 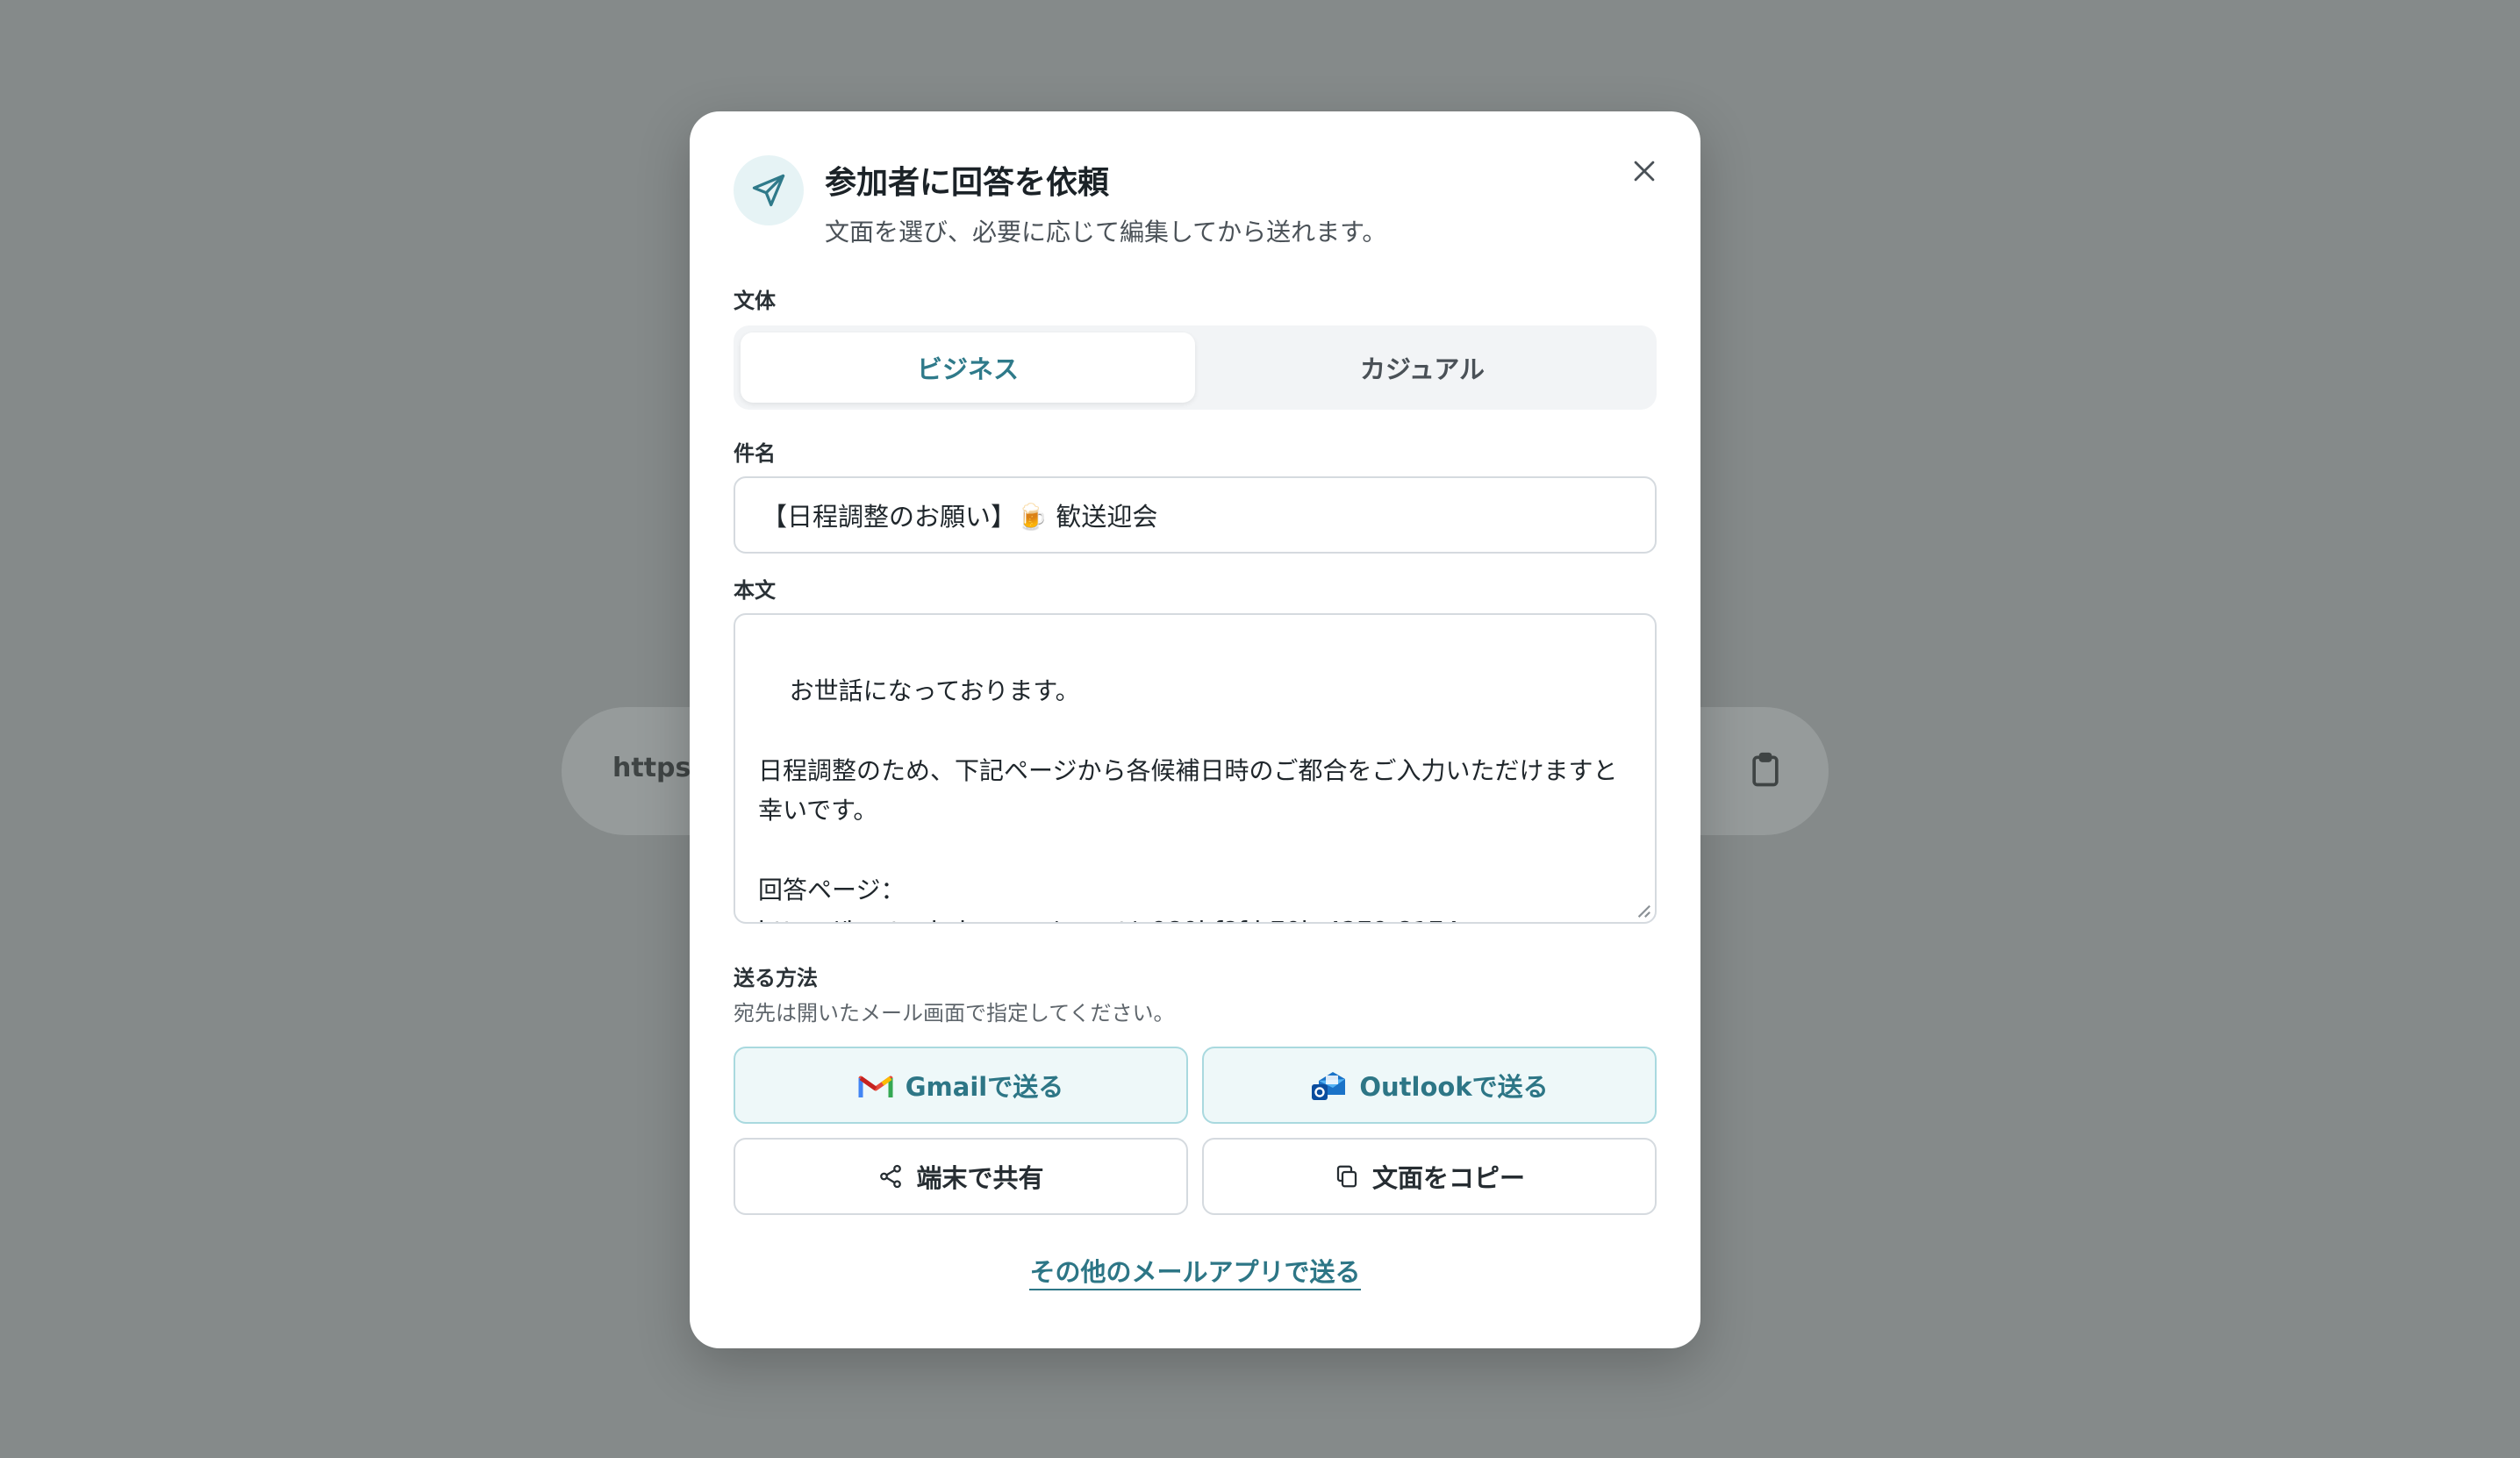 What do you see at coordinates (769, 190) in the screenshot?
I see `paper-plane-icon` at bounding box center [769, 190].